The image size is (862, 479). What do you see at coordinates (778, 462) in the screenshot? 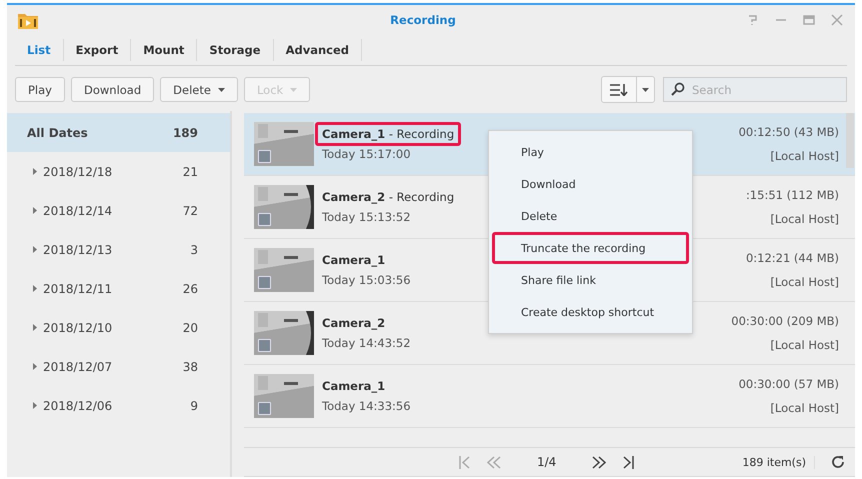
I see `item-count: 189 item(s)` at bounding box center [778, 462].